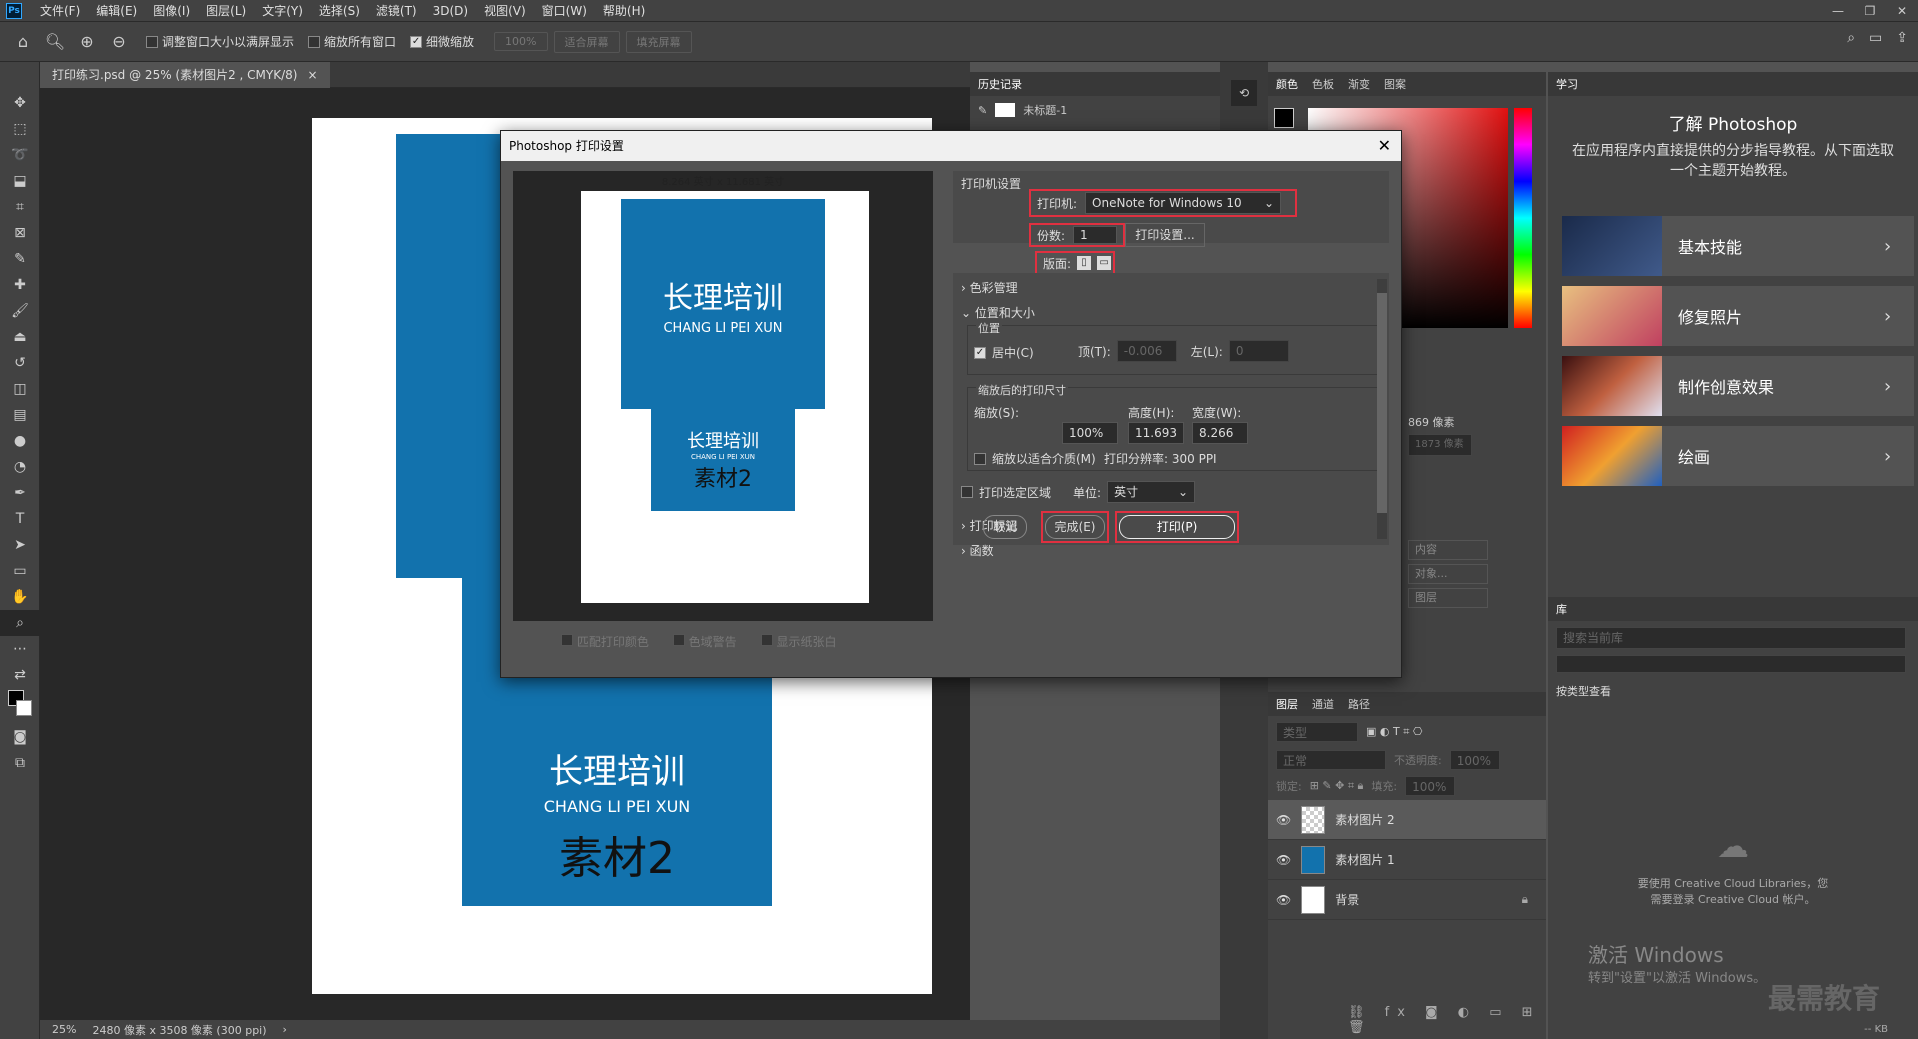 Image resolution: width=1918 pixels, height=1039 pixels. I want to click on history-brush-icon: ↺, so click(20, 363).